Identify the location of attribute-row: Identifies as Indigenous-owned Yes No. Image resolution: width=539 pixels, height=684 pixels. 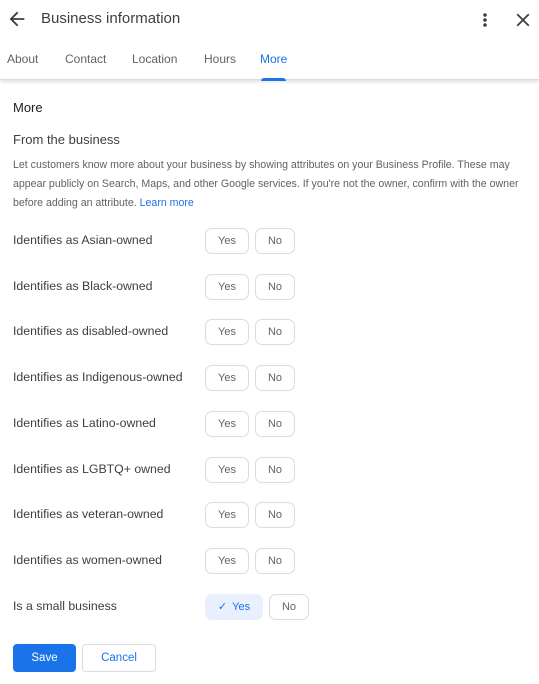
(269, 378).